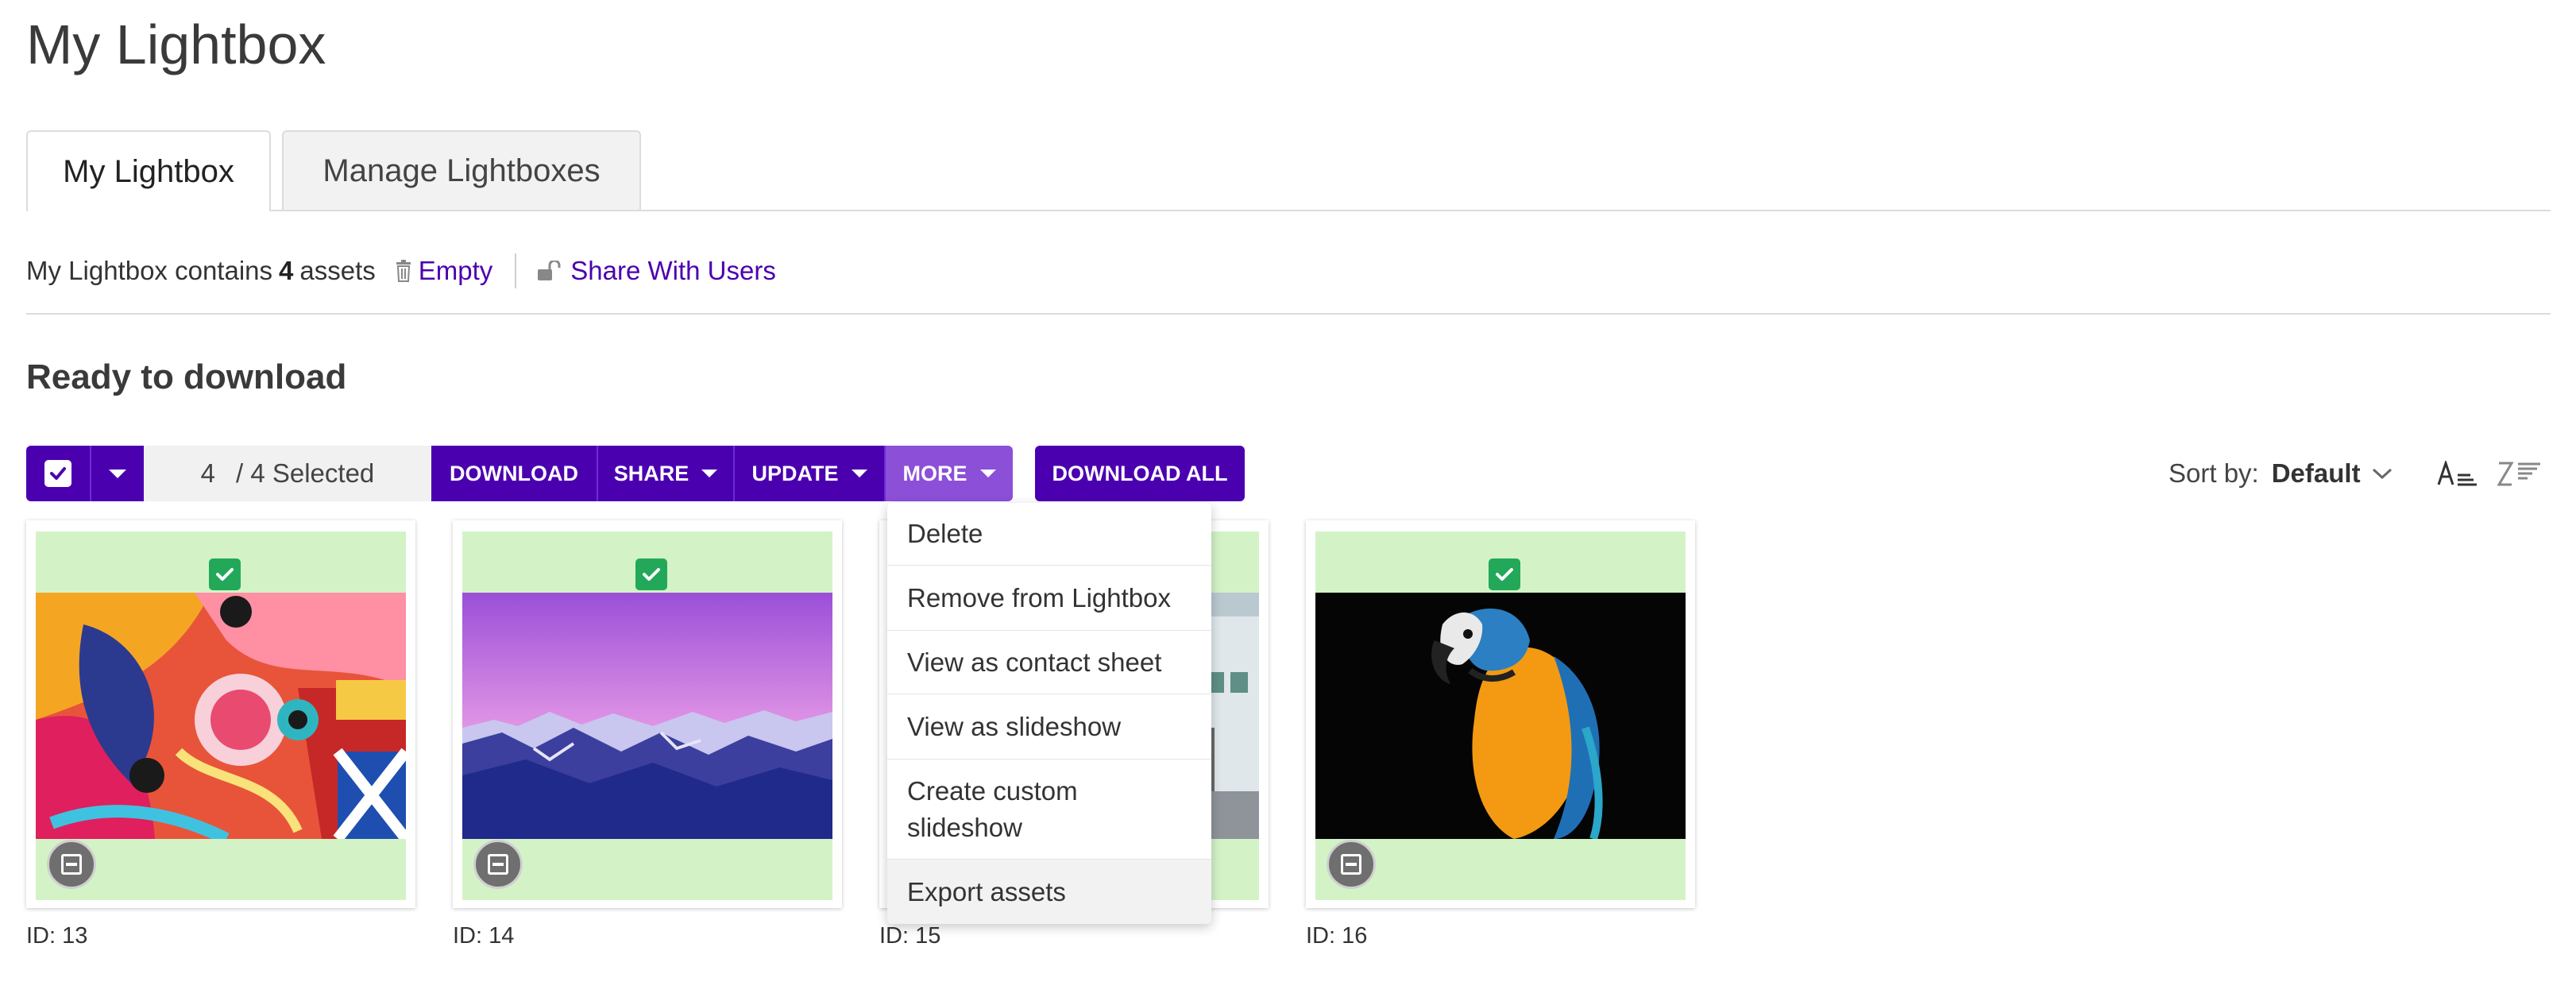  Describe the element at coordinates (2382, 474) in the screenshot. I see `chevron-down-icon` at that location.